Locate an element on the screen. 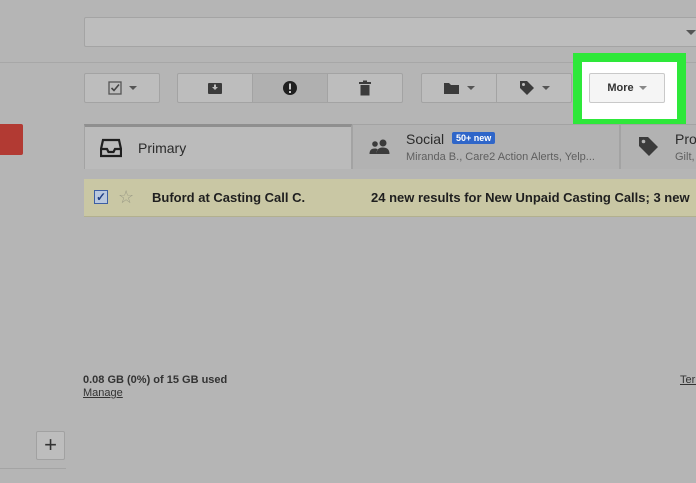 This screenshot has width=696, height=483. select-button is located at coordinates (122, 88).